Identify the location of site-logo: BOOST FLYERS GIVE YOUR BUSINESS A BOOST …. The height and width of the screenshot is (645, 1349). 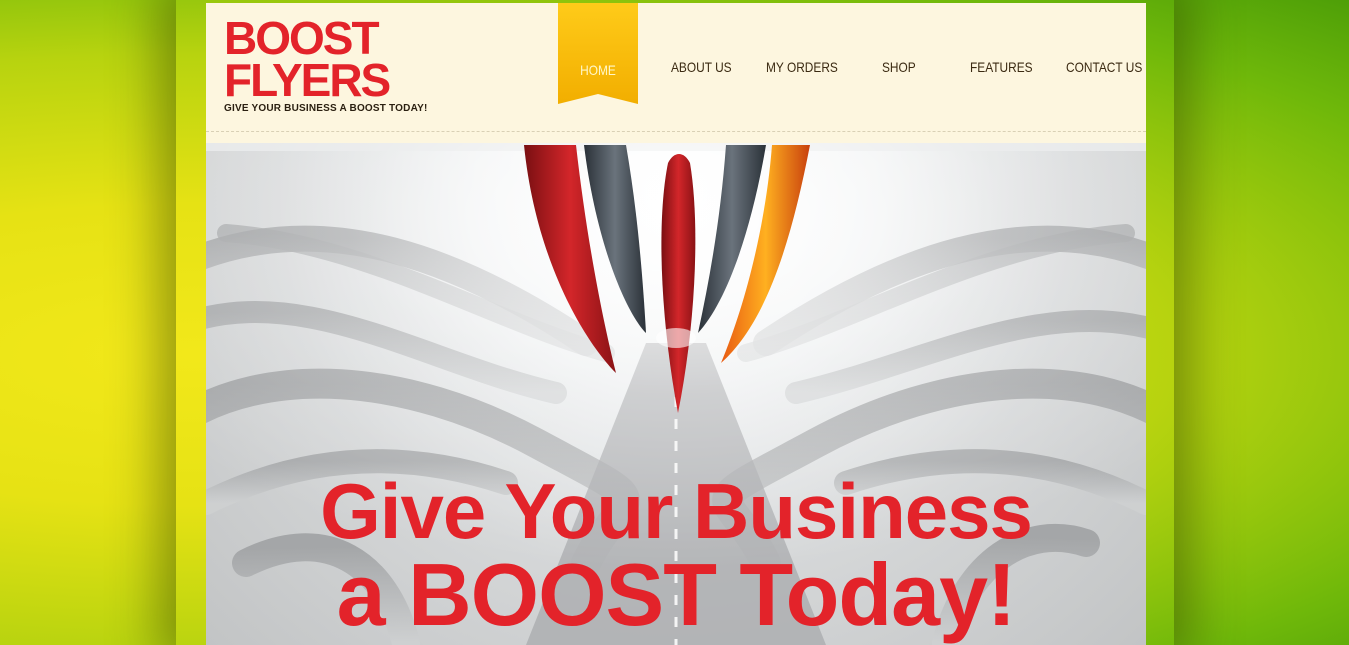
(326, 63).